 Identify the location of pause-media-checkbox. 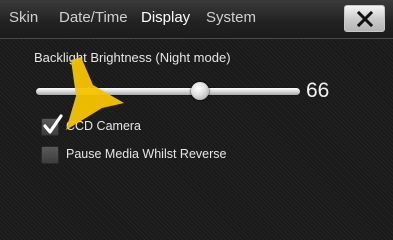
(50, 155).